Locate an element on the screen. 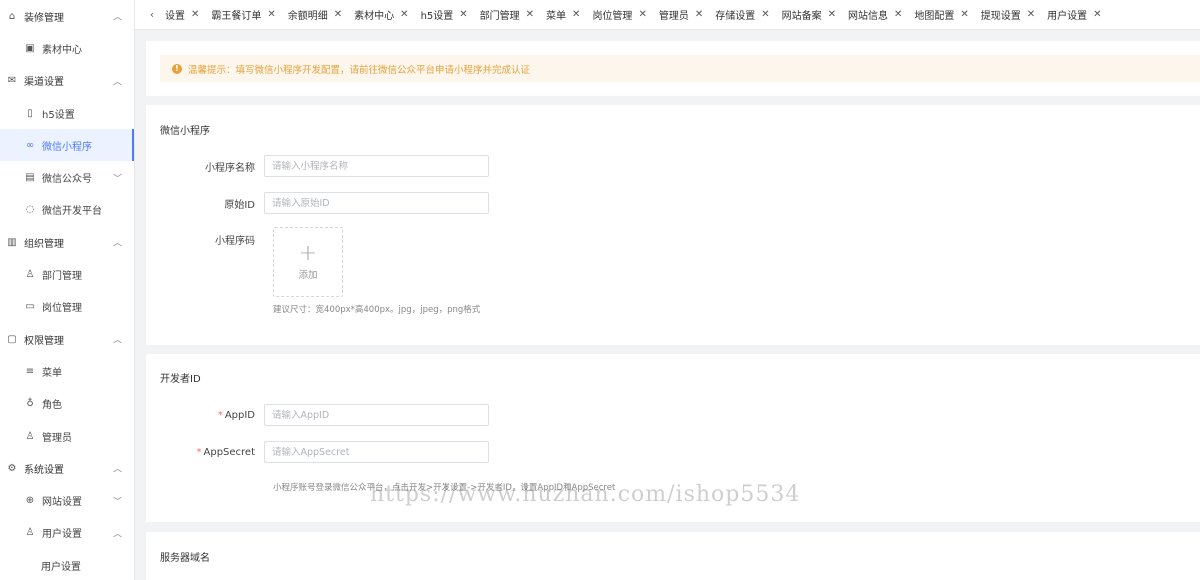 This screenshot has height=580, width=1200. warning-alert: ! 温馨提示：填写微信小程序开发配置，请前往微信公众平台申请小程序并完成认证 is located at coordinates (680, 68).